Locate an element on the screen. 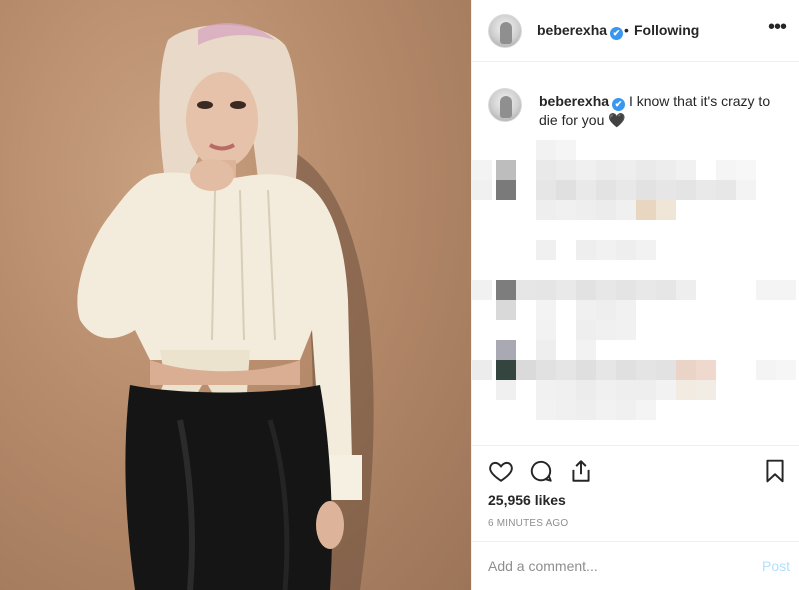 The width and height of the screenshot is (799, 590). post-timestamp: 6 MINUTES AGO is located at coordinates (528, 523).